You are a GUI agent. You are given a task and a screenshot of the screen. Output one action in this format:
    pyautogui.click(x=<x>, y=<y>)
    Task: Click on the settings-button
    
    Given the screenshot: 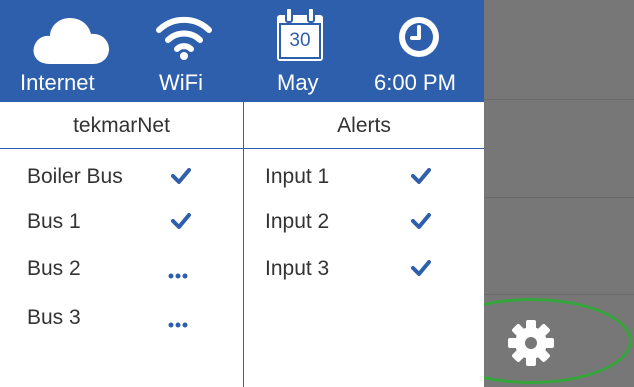 What is the action you would take?
    pyautogui.click(x=559, y=341)
    